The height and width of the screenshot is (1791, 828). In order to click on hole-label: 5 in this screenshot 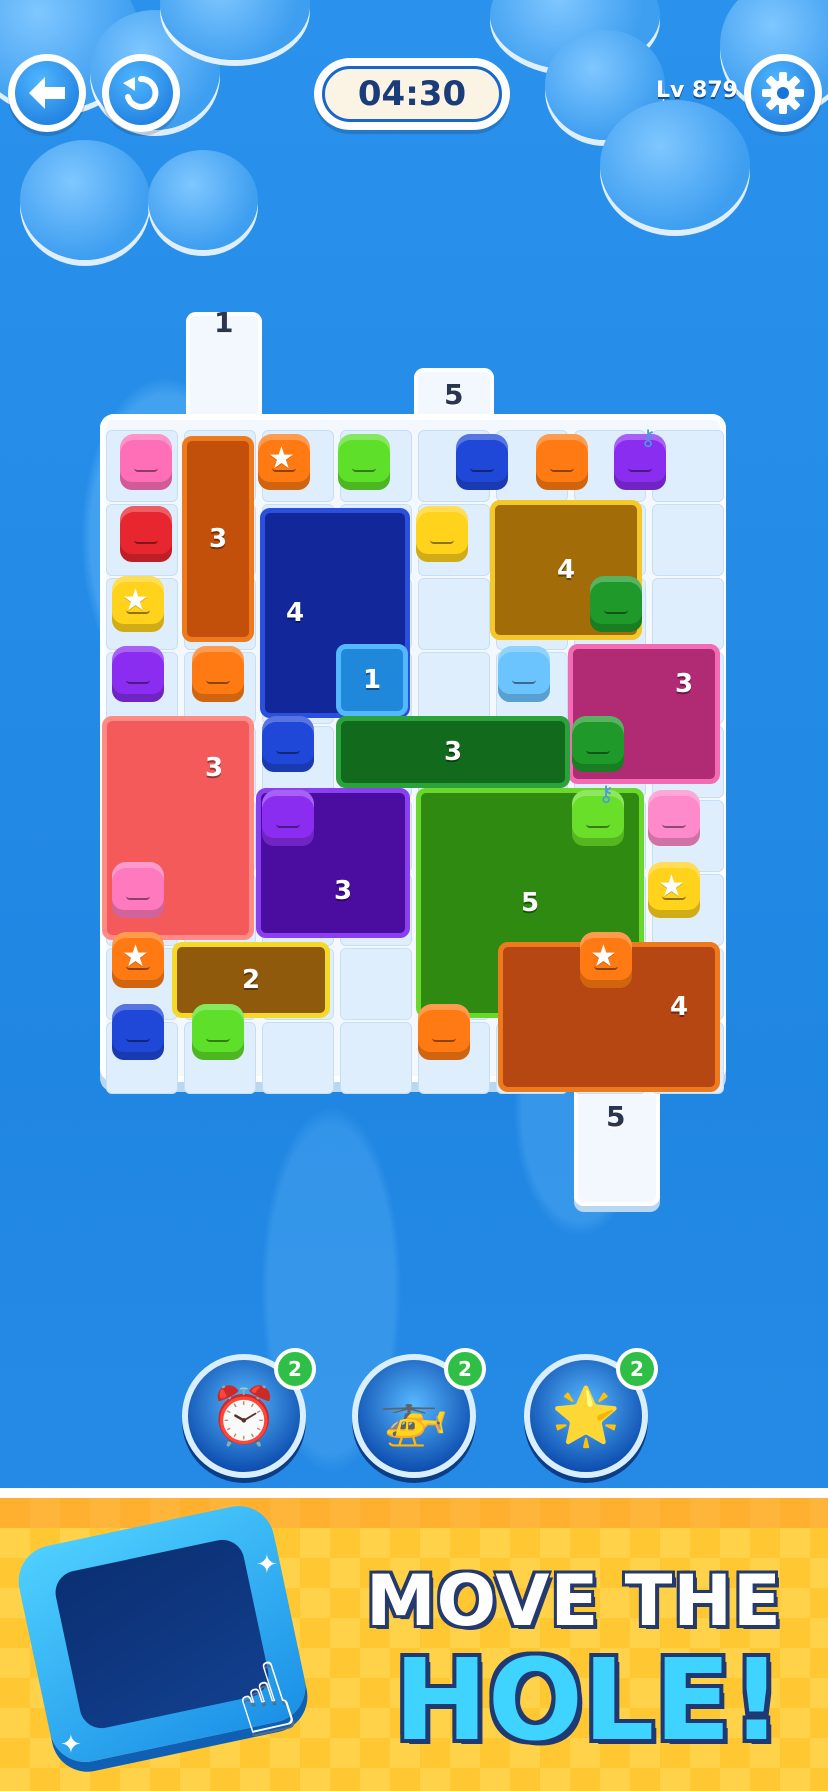, I will do `click(530, 903)`.